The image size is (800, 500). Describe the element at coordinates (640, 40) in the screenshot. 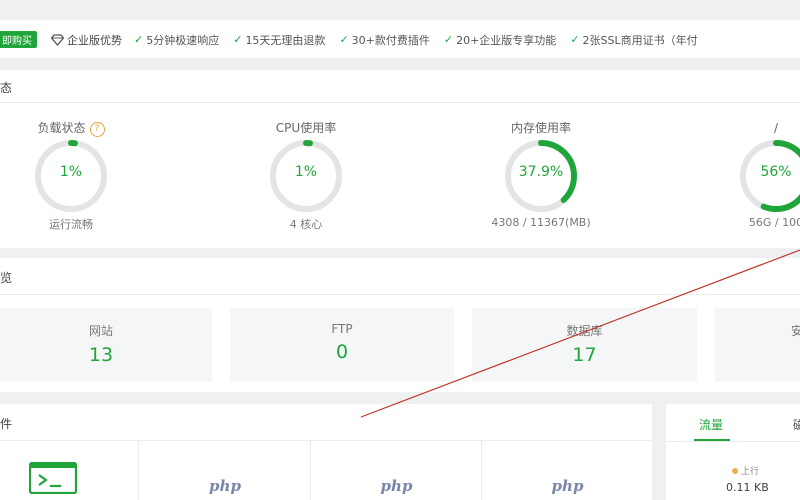

I see `feature-item: 2张SSL商用证书（年付` at that location.